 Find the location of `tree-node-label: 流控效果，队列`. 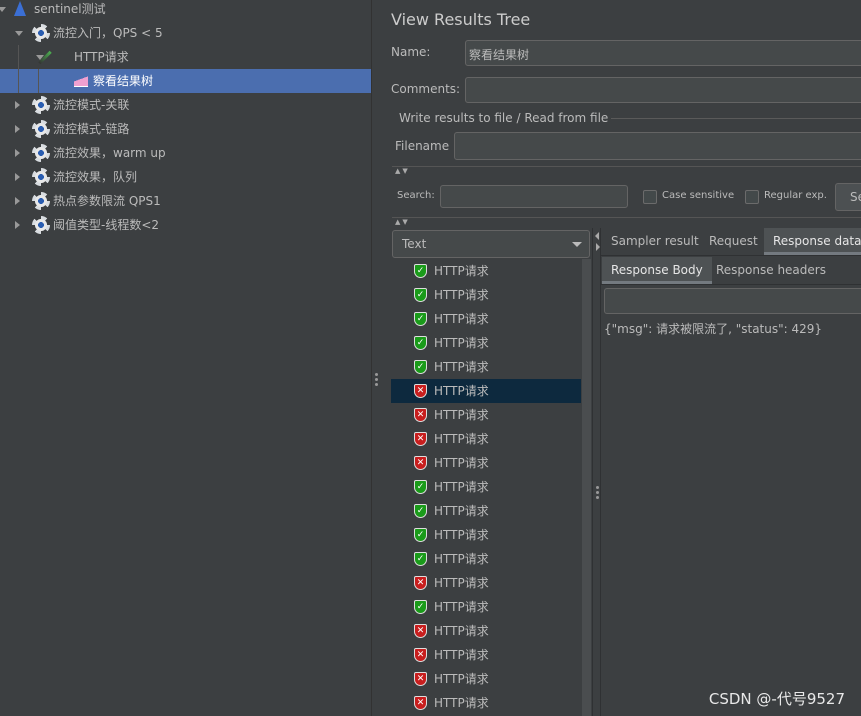

tree-node-label: 流控效果，队列 is located at coordinates (95, 177).